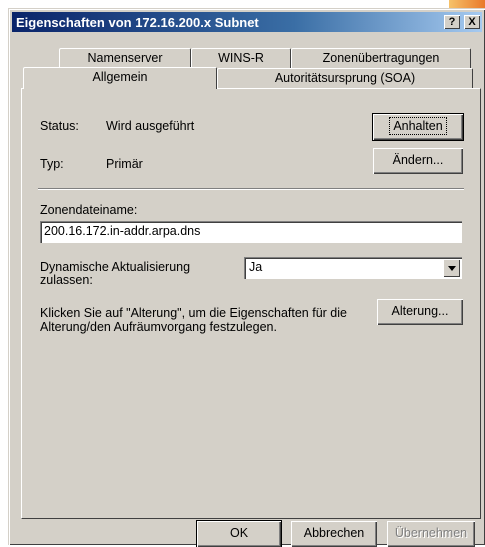  Describe the element at coordinates (241, 58) in the screenshot. I see `tab-wins-r: WINS-R` at that location.